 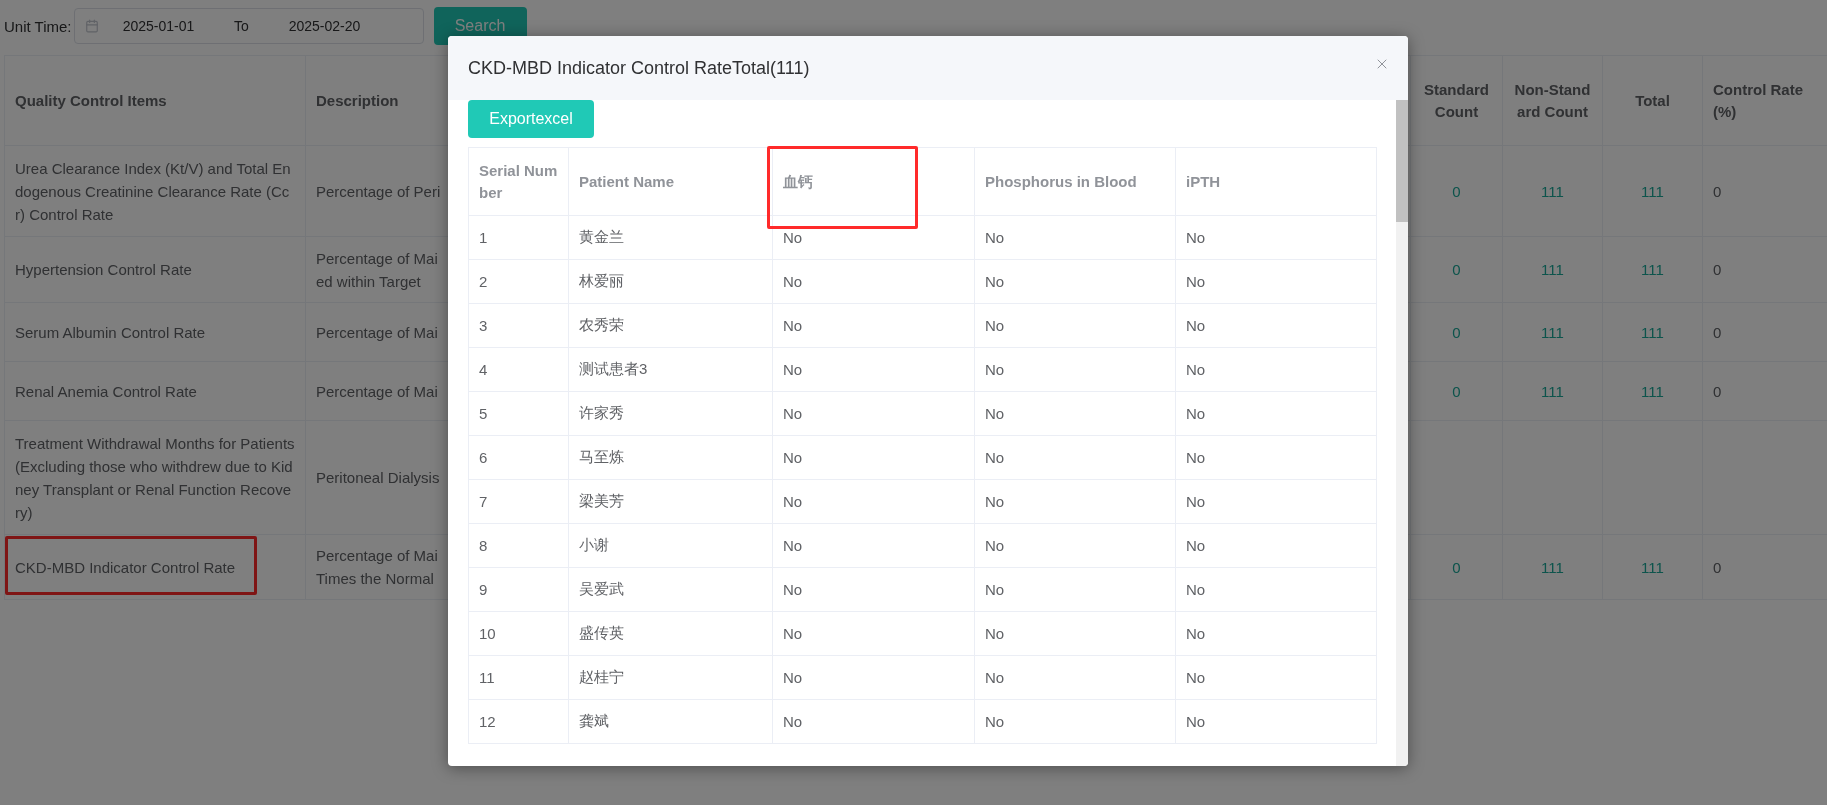 I want to click on table-cell: Percentage of Peri, so click(x=378, y=191).